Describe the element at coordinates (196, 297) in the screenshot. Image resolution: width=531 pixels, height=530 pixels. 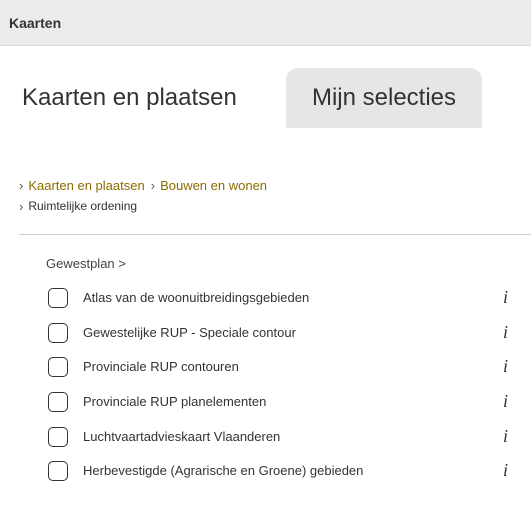
I see `layer-label: Atlas van de woonuitbreidingsgebieden` at that location.